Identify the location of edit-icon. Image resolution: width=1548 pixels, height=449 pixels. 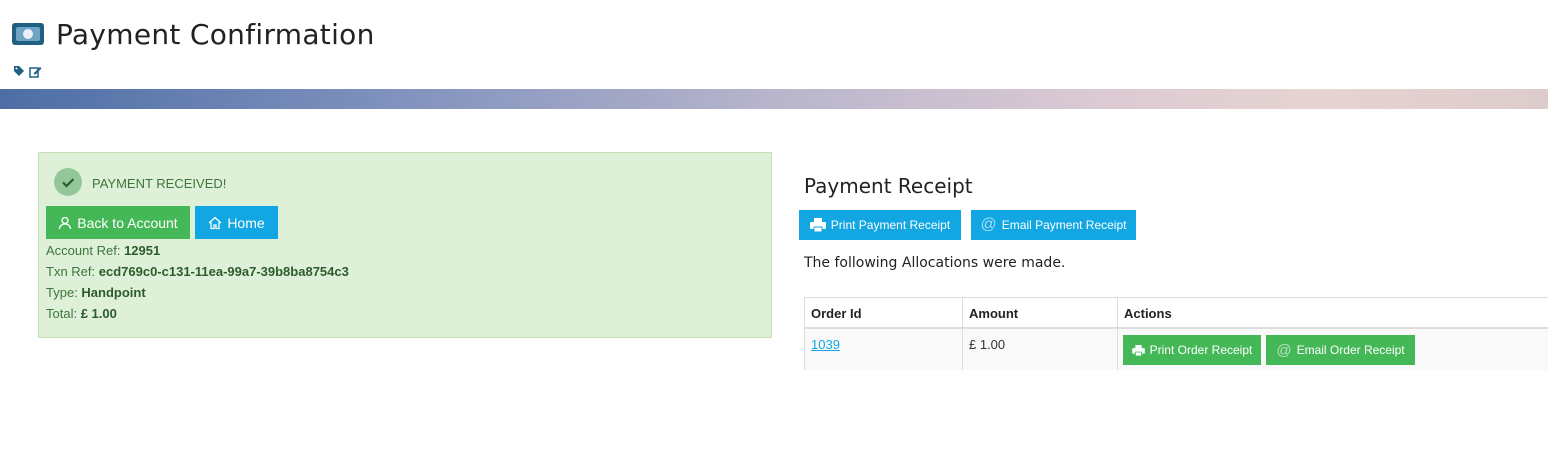
(35, 71).